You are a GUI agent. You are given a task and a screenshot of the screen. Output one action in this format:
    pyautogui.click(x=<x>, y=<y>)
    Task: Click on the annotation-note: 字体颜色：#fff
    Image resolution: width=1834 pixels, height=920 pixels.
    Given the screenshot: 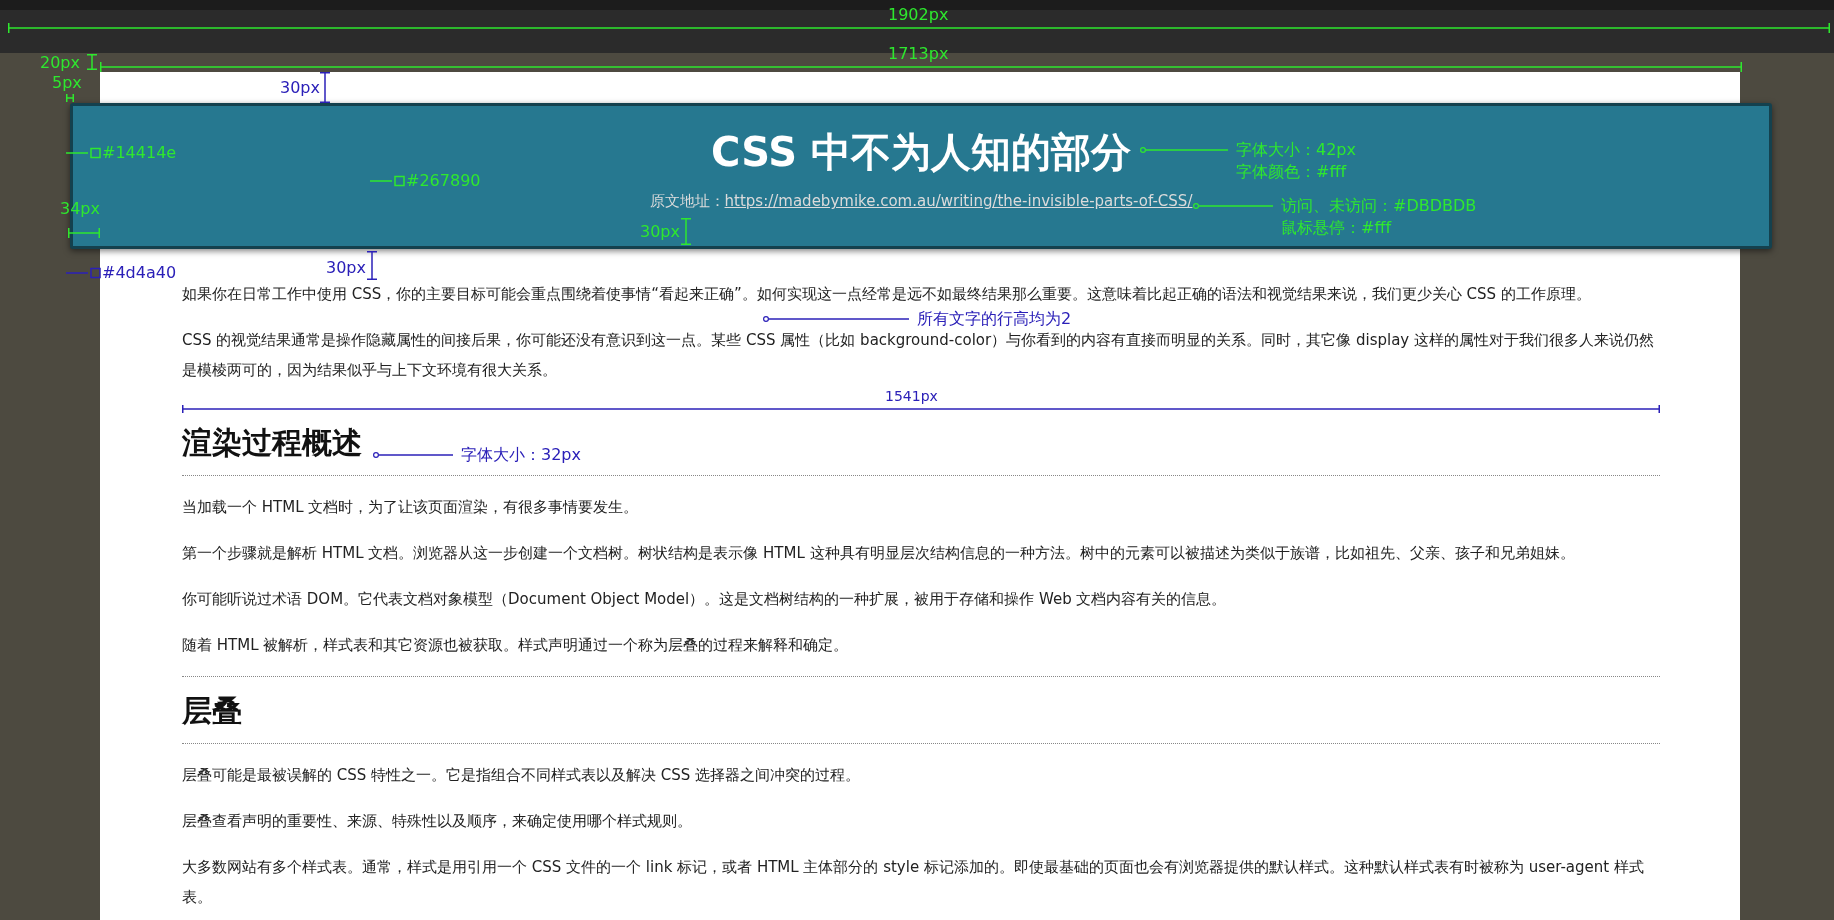 What is the action you would take?
    pyautogui.click(x=1291, y=172)
    